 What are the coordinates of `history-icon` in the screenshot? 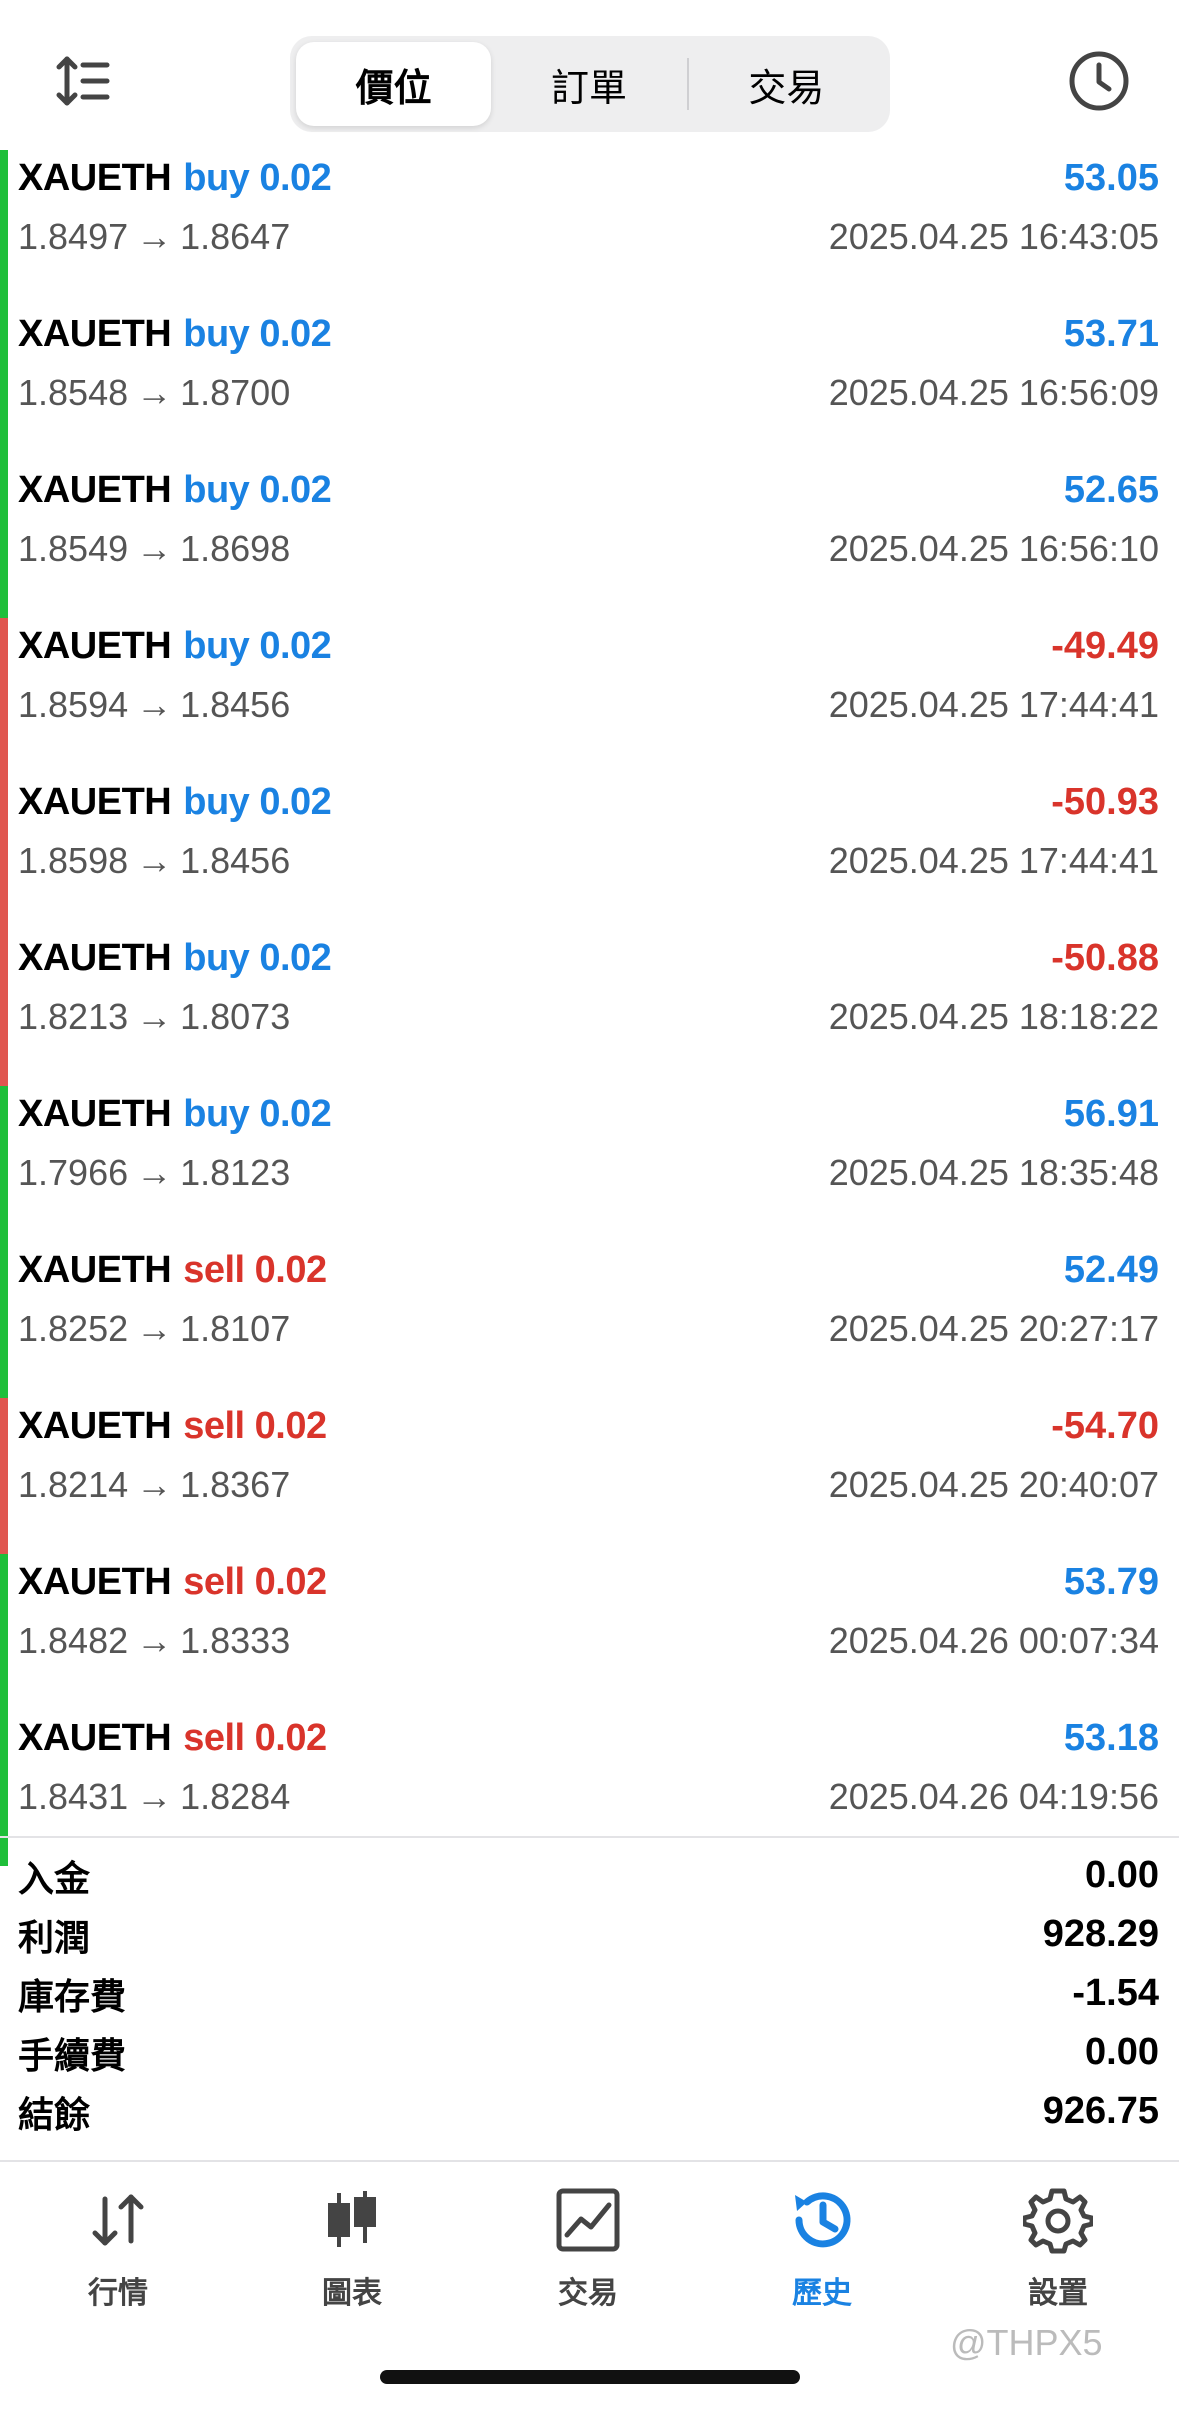 It's located at (823, 2220).